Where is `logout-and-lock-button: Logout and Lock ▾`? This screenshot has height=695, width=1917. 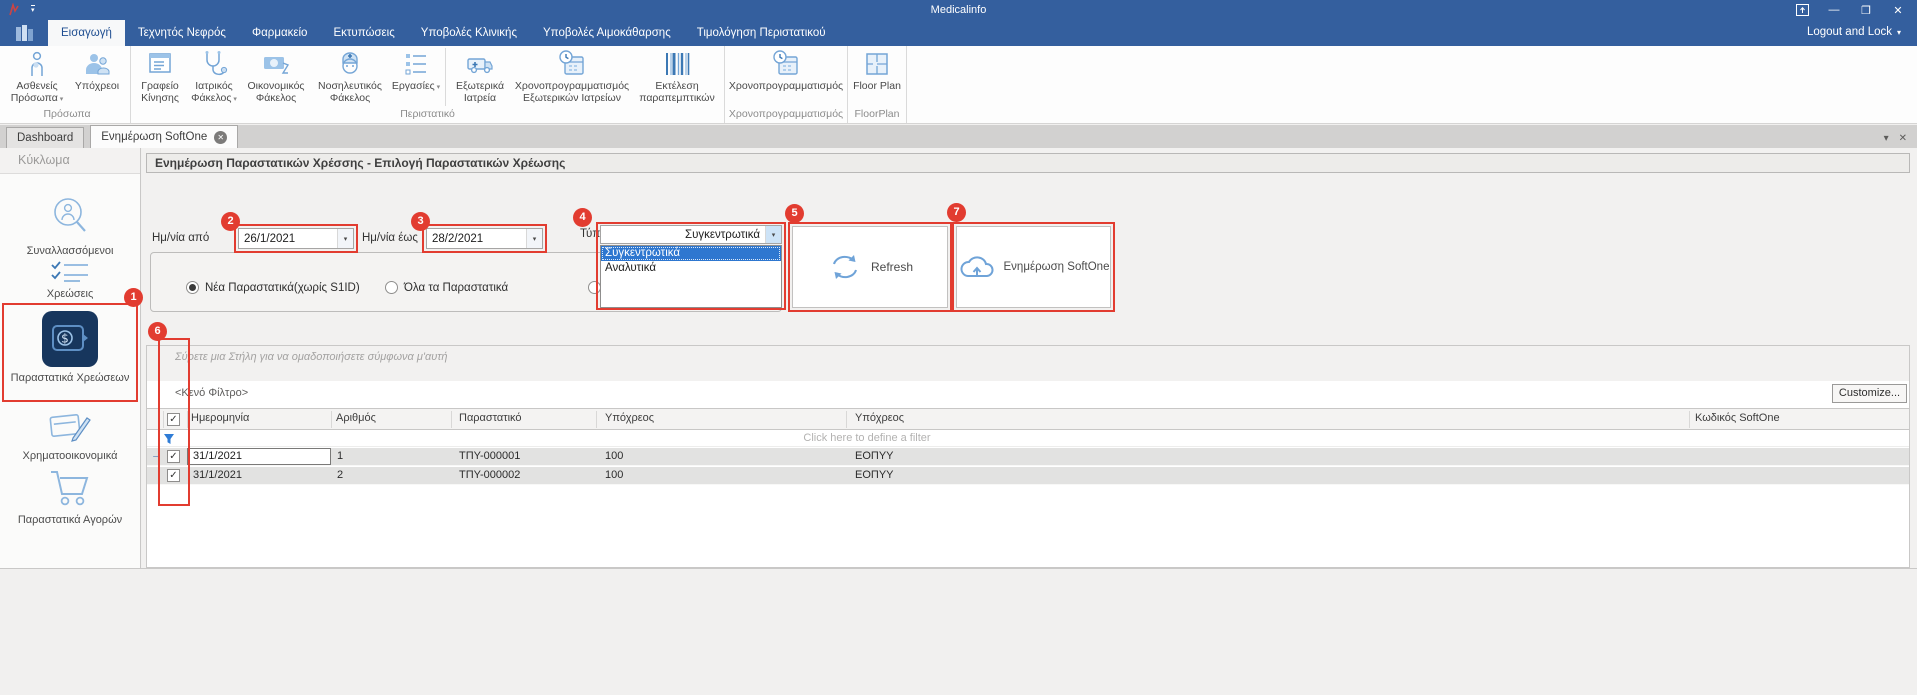 logout-and-lock-button: Logout and Lock ▾ is located at coordinates (1862, 32).